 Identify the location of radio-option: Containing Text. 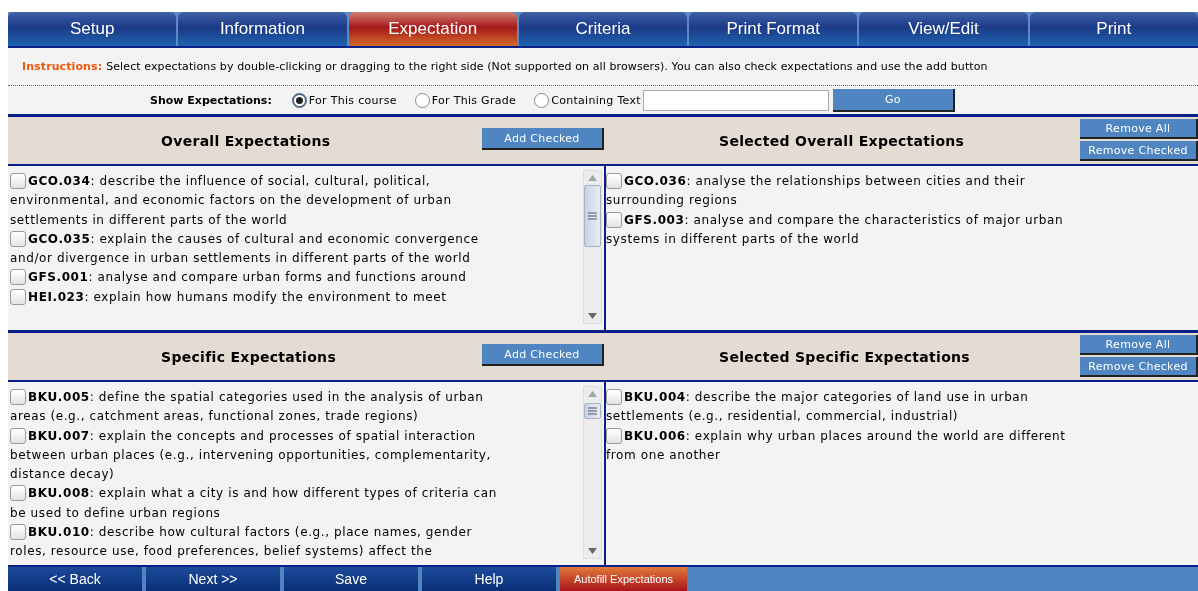
(587, 100).